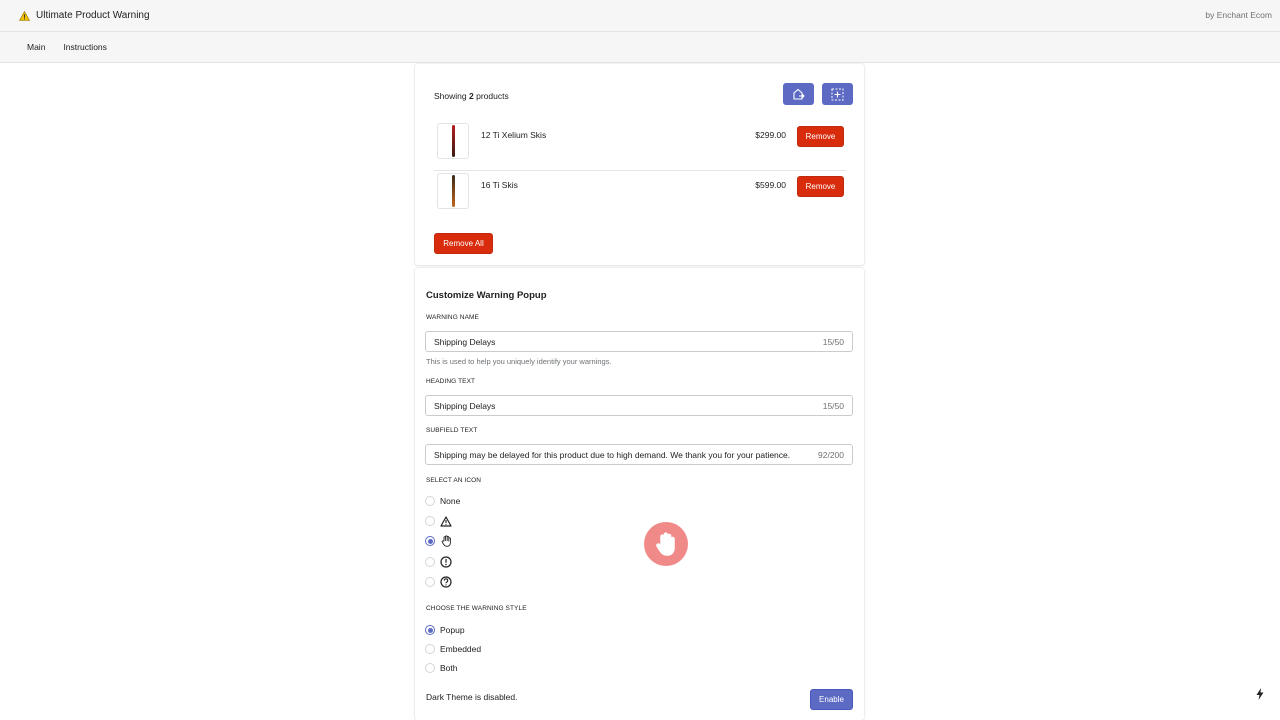  Describe the element at coordinates (24, 16) in the screenshot. I see `warning-icon` at that location.